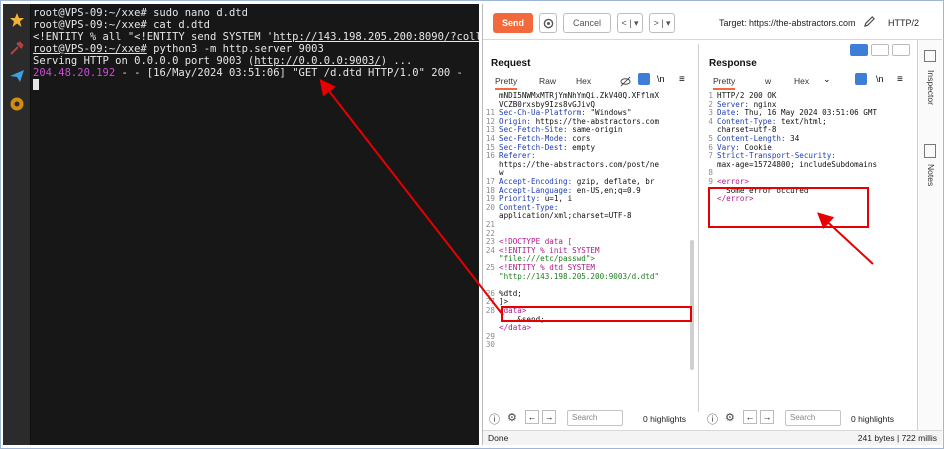 The width and height of the screenshot is (944, 449). What do you see at coordinates (235, 49) in the screenshot?
I see `terminal-command: python3 -m http.server 9003` at bounding box center [235, 49].